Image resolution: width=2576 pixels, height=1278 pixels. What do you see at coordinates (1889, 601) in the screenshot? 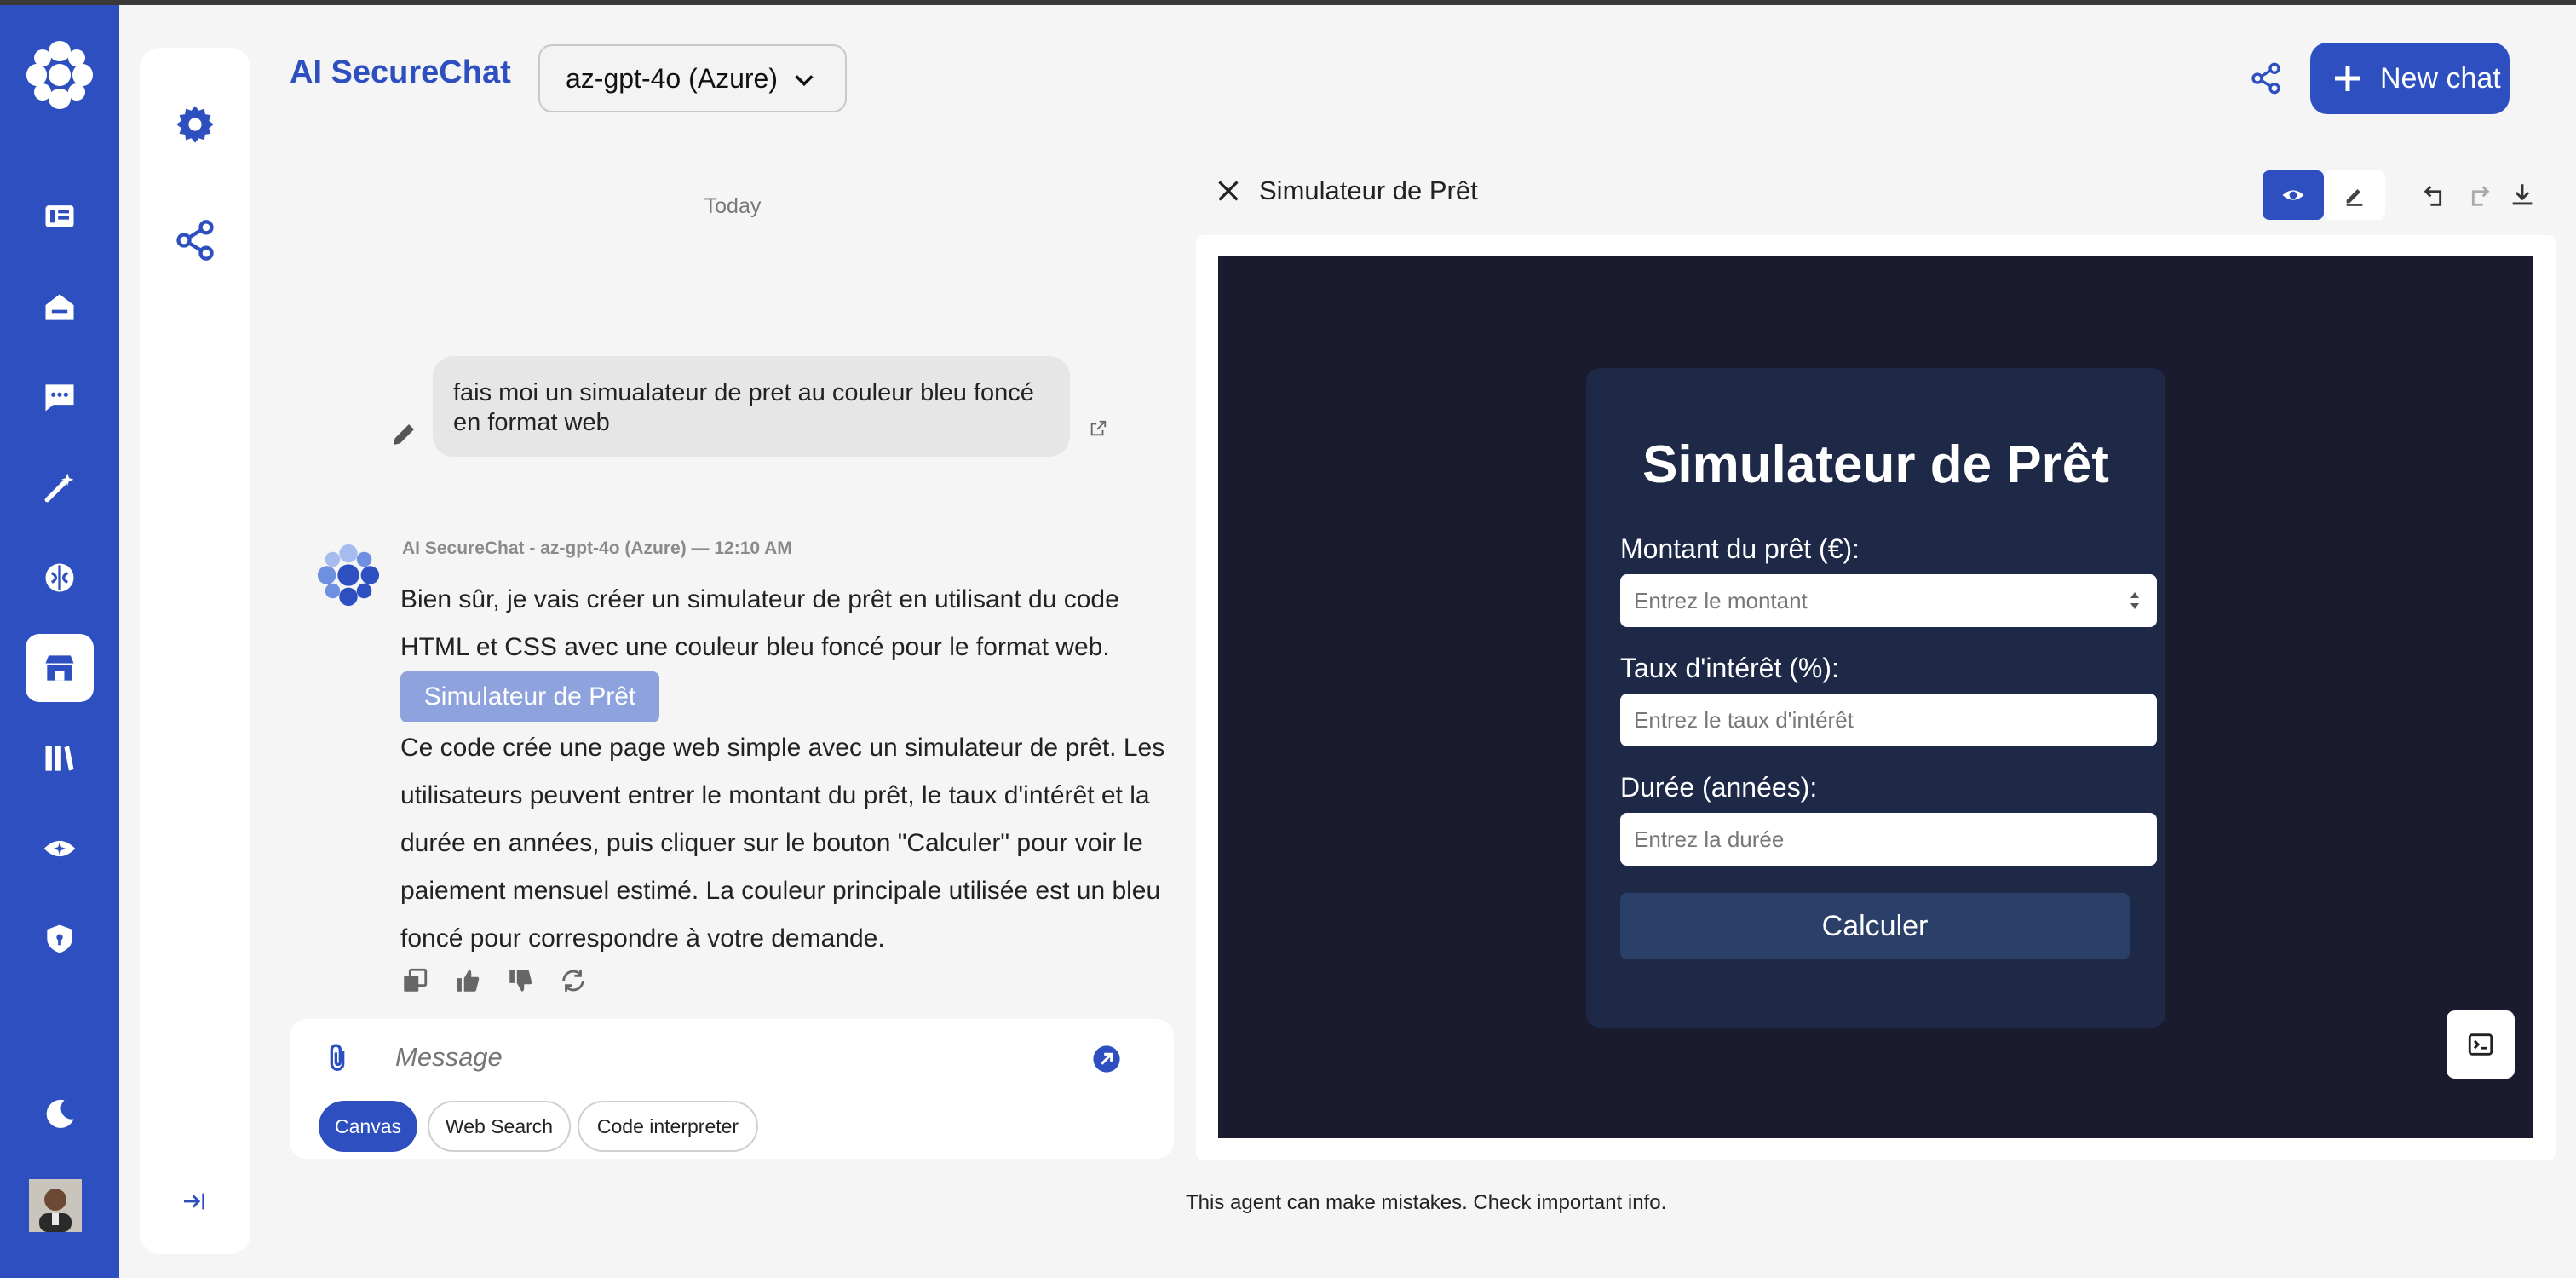
I see `amount-input: Entrez le montant` at bounding box center [1889, 601].